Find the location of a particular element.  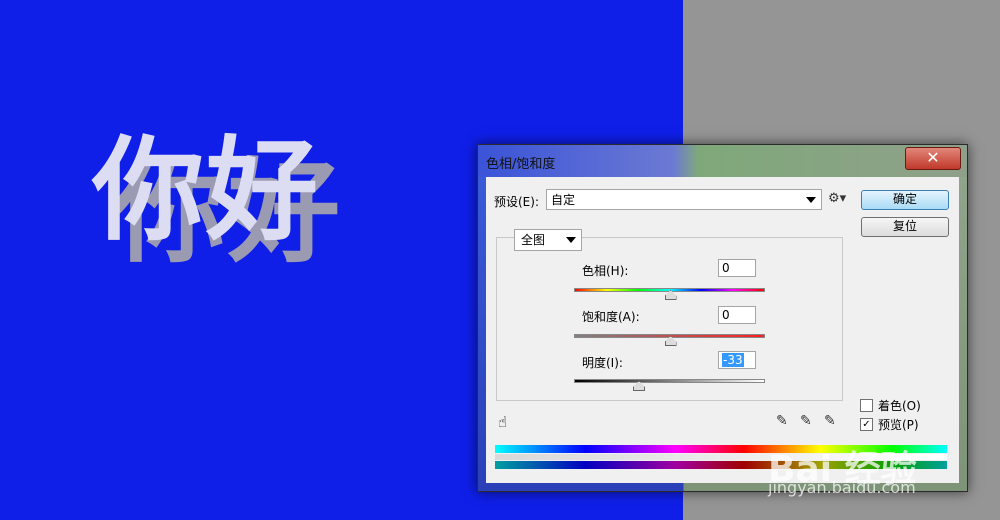

eyedropper-minus-icon: ✎ is located at coordinates (830, 421).